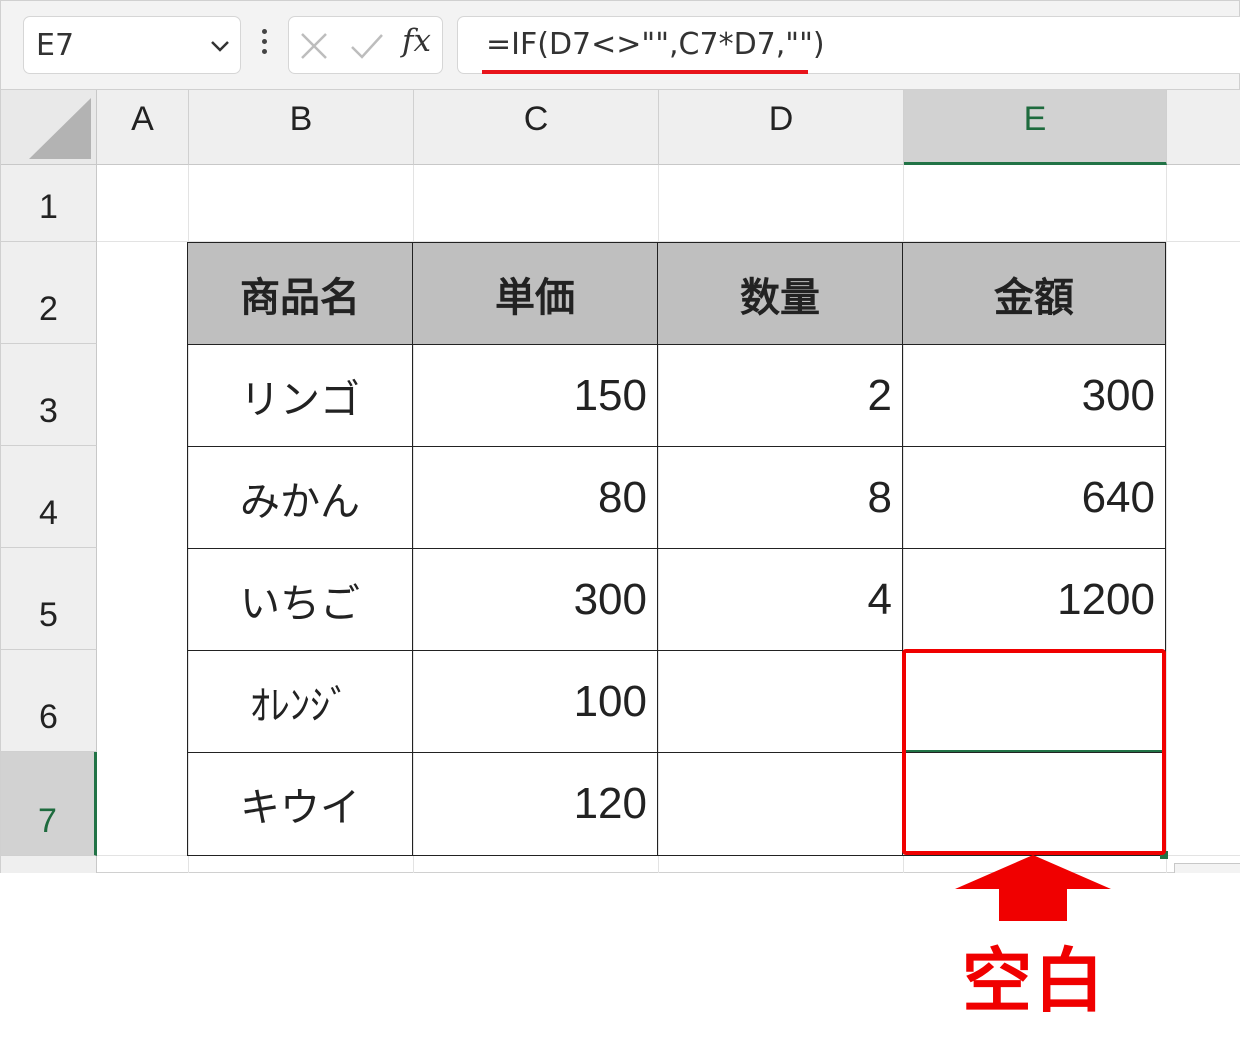  Describe the element at coordinates (1106, 599) in the screenshot. I see `cell-value: 1200` at that location.